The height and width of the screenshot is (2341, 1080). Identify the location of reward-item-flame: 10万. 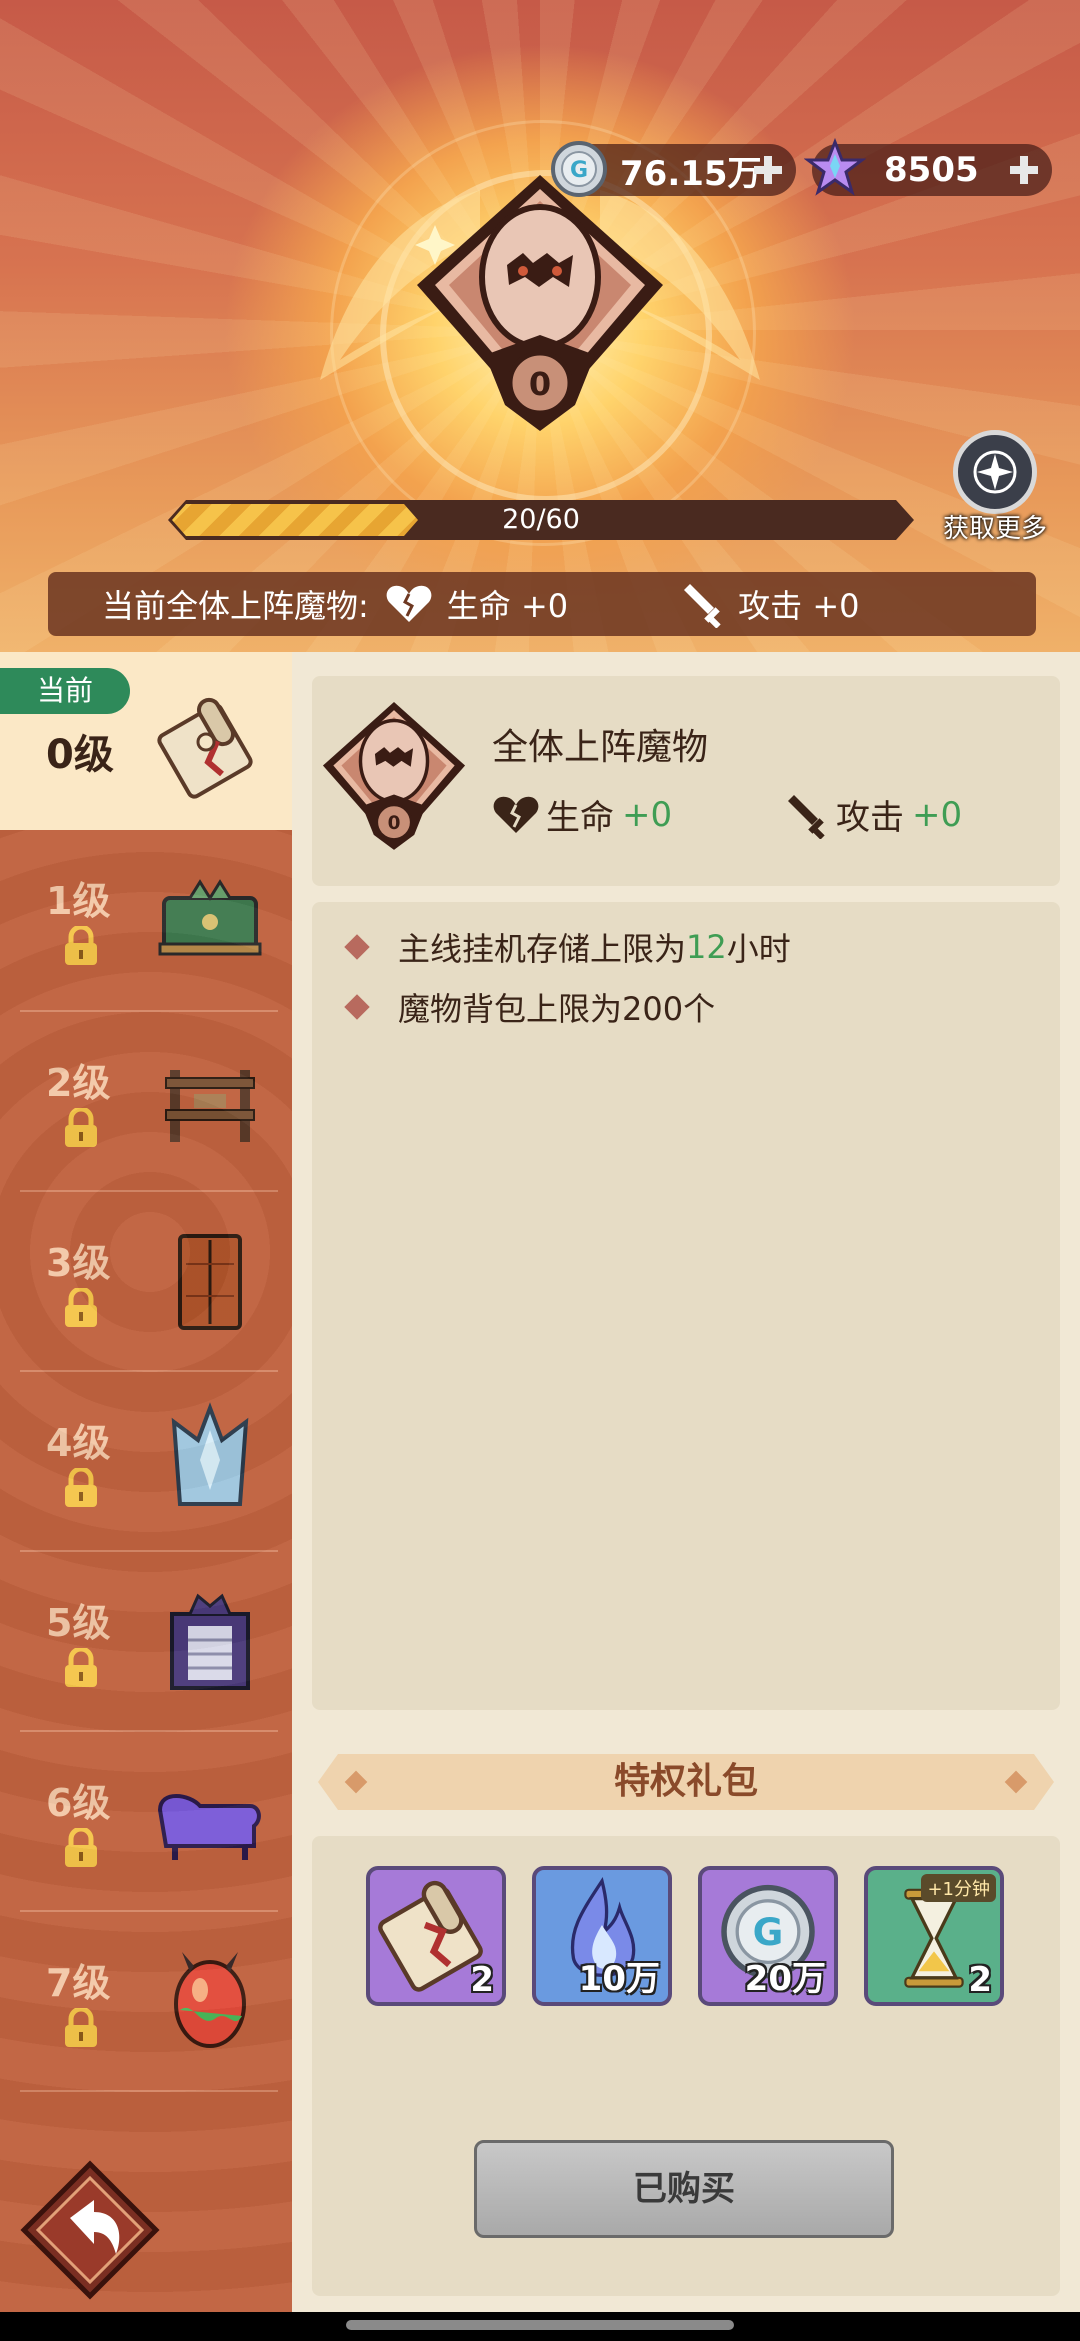
(602, 1936).